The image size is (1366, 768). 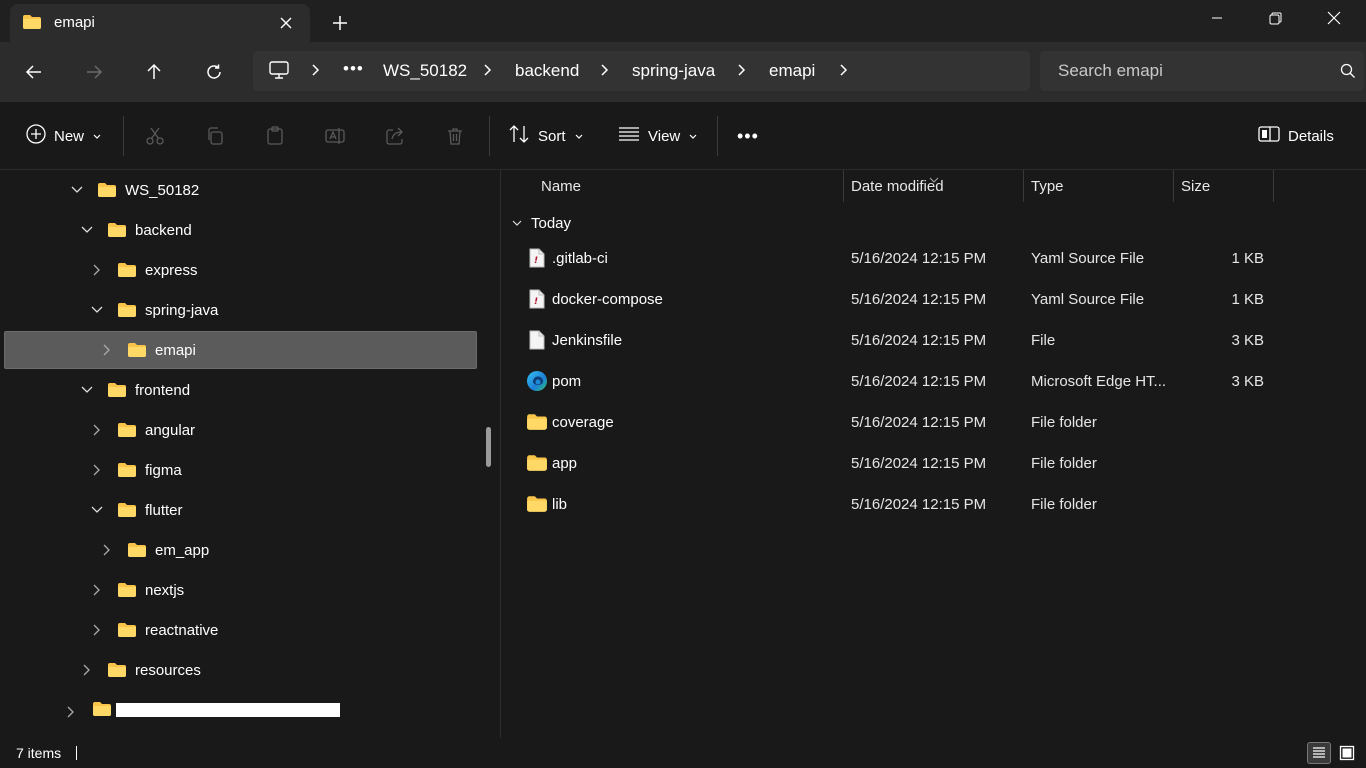 What do you see at coordinates (64, 136) in the screenshot?
I see `new-button: New` at bounding box center [64, 136].